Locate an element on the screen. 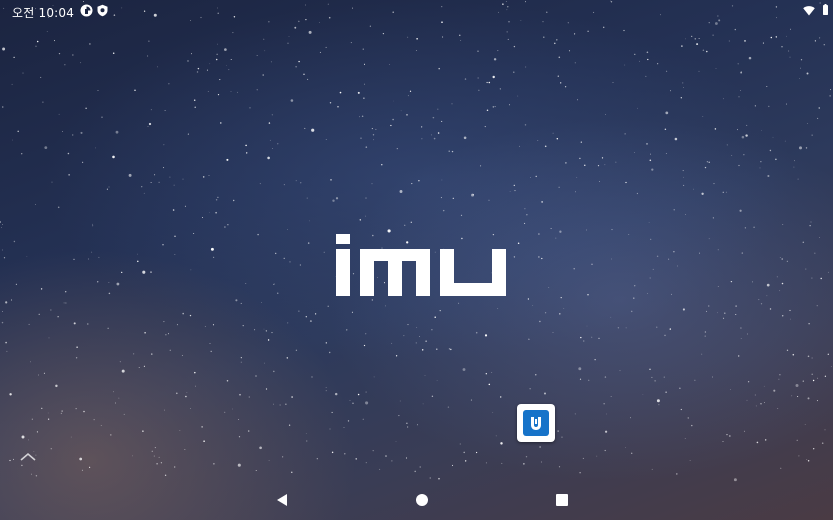 Image resolution: width=833 pixels, height=520 pixels. back-icon is located at coordinates (282, 500).